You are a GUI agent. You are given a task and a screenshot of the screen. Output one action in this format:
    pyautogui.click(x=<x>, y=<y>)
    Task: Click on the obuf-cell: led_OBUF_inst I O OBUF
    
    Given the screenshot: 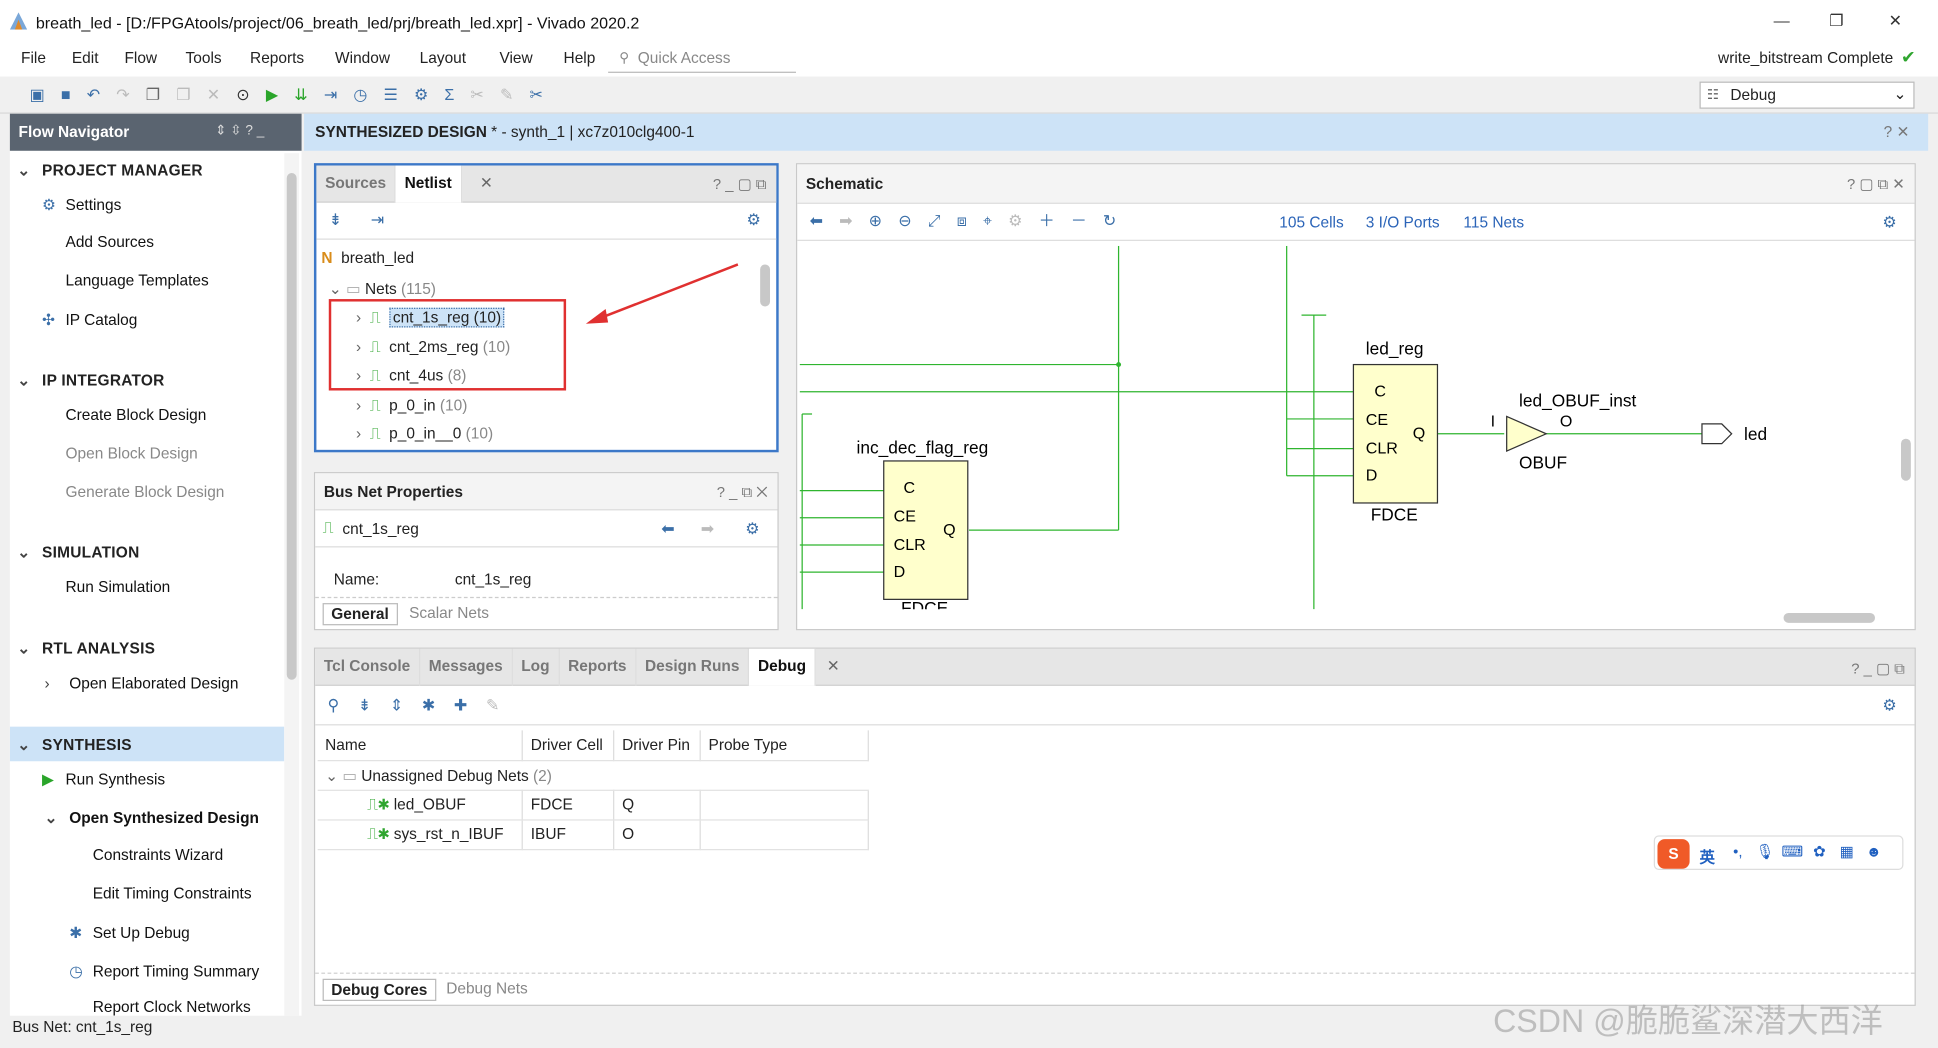 What is the action you would take?
    pyautogui.click(x=1564, y=432)
    